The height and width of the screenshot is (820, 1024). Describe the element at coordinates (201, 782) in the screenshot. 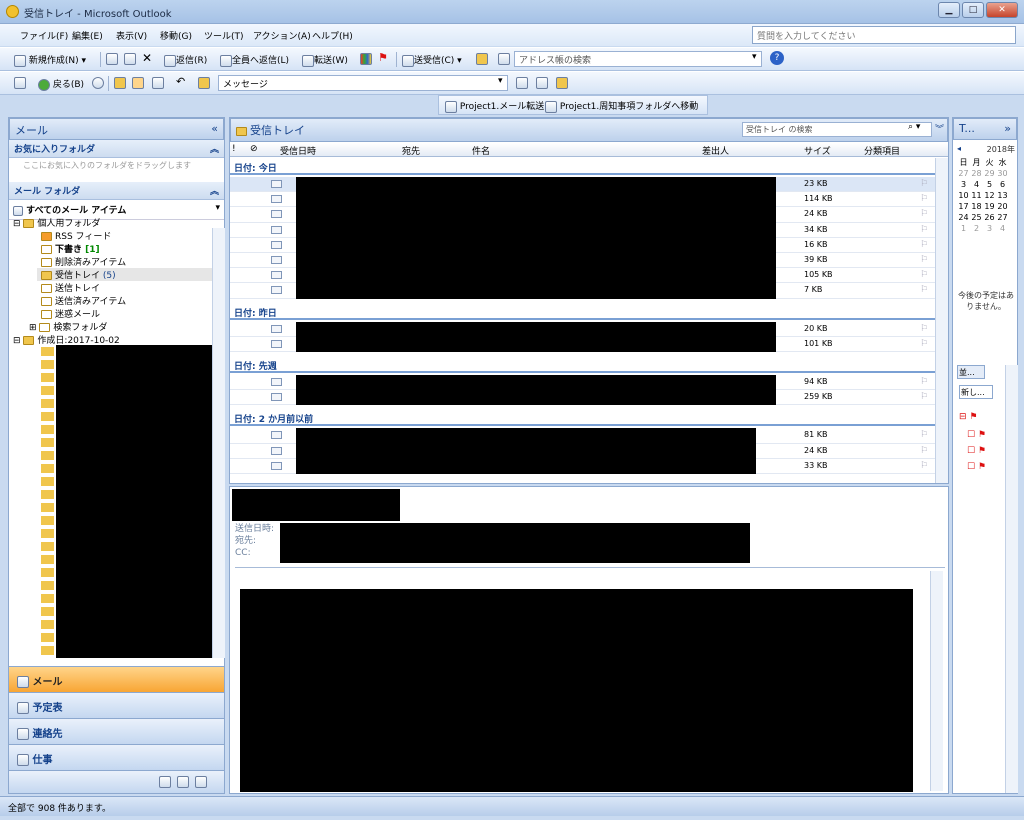

I see `shortcuts-icon` at that location.